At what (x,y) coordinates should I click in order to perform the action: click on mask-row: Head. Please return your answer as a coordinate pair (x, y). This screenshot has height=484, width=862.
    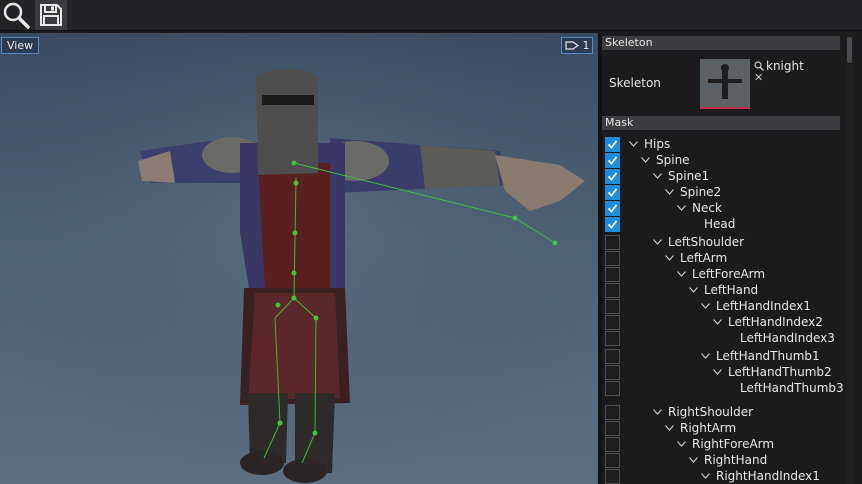
    Looking at the image, I should click on (723, 225).